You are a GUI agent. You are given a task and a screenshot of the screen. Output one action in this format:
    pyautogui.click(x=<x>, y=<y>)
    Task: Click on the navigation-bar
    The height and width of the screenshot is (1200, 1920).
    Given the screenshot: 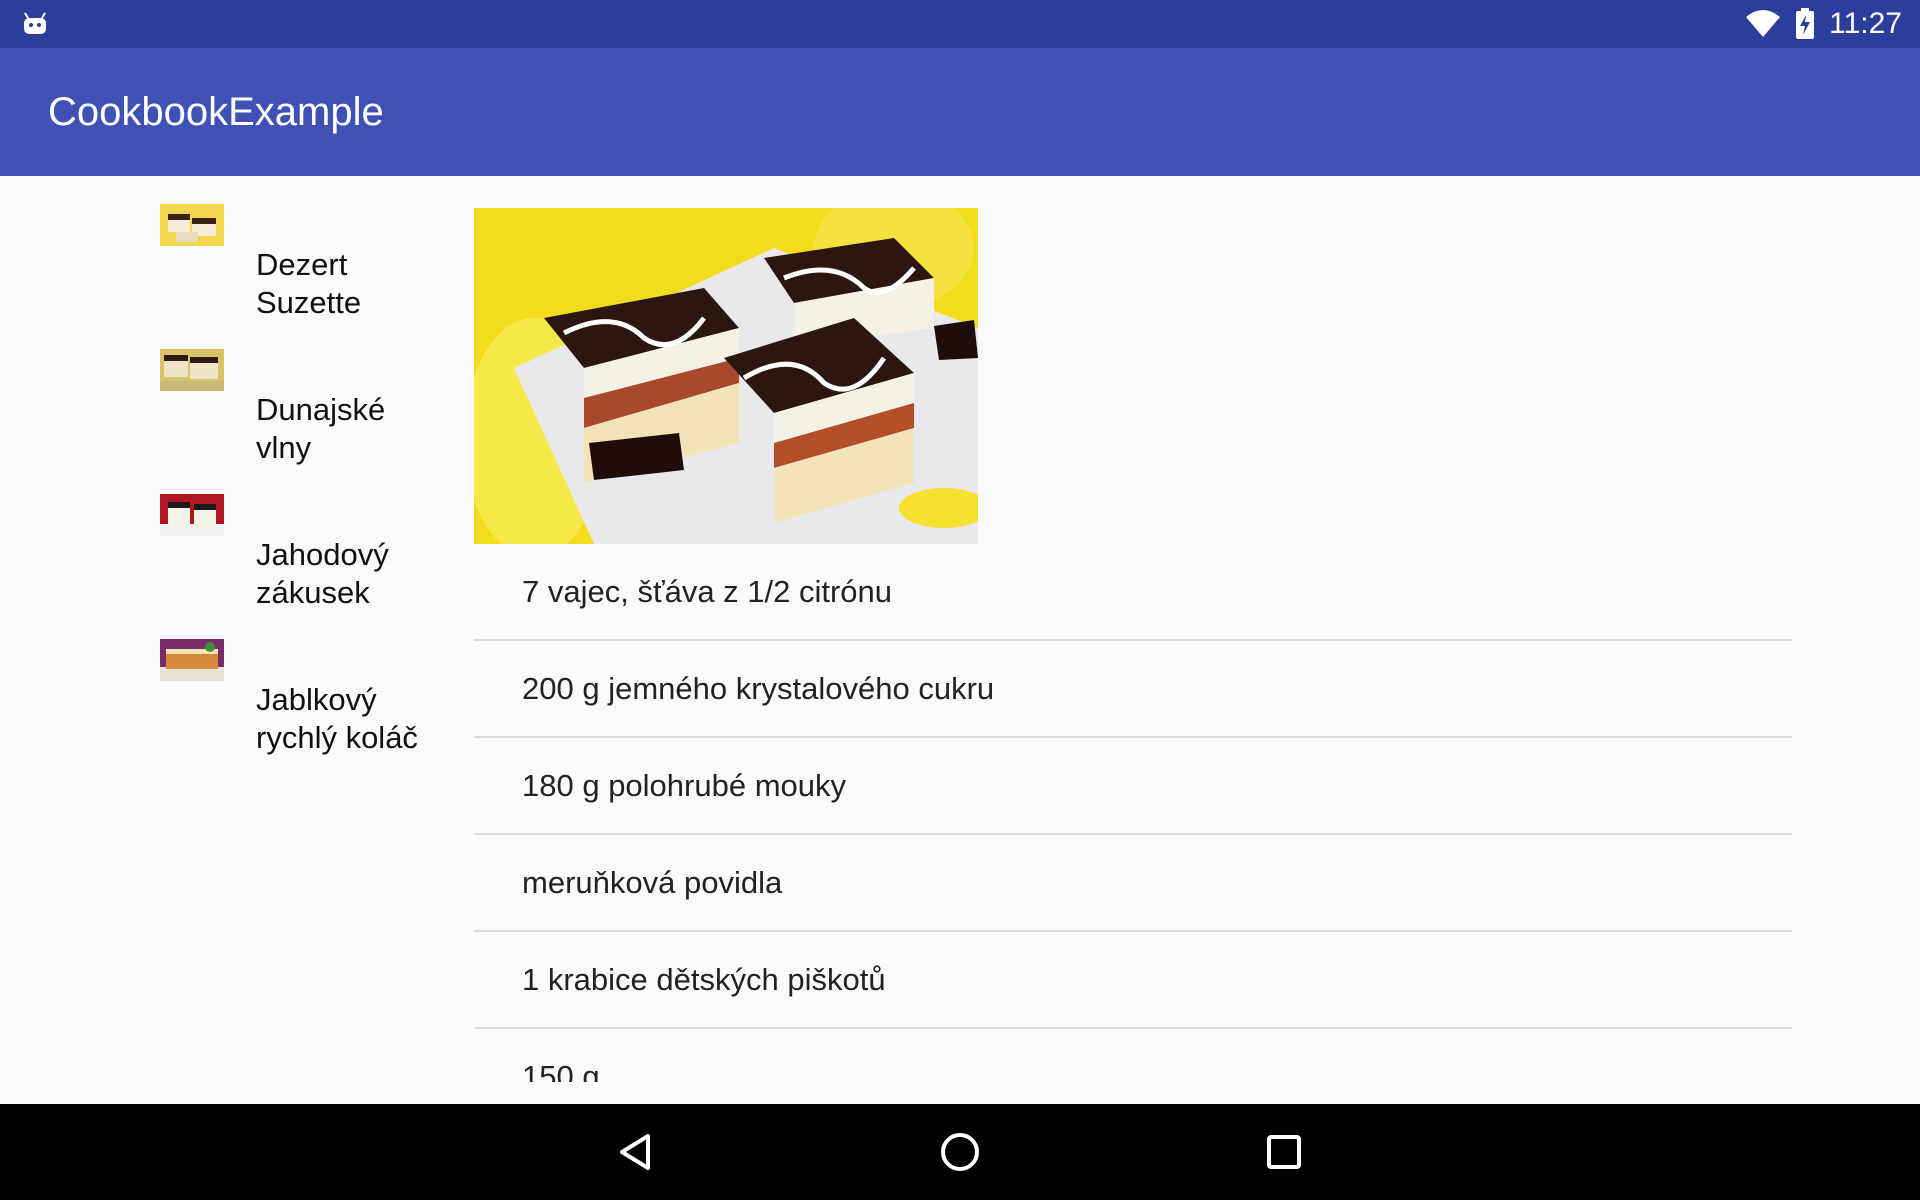 What is the action you would take?
    pyautogui.click(x=960, y=1152)
    